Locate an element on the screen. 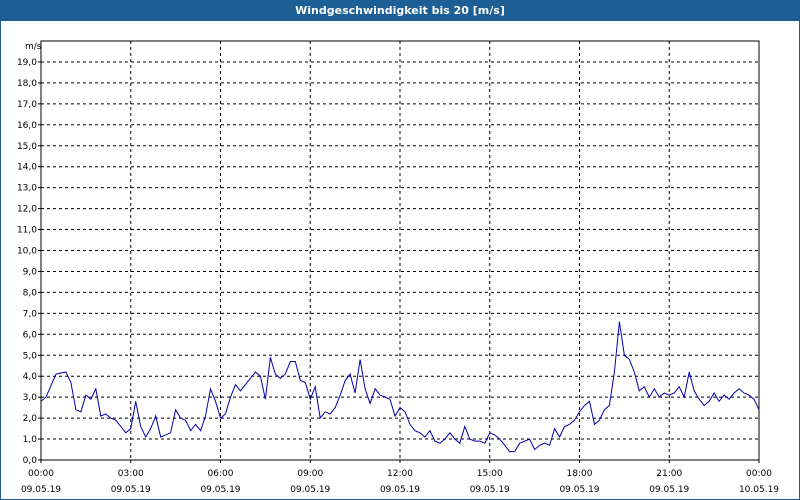 This screenshot has width=800, height=500. y-axis-unit-label: m/s is located at coordinates (33, 47).